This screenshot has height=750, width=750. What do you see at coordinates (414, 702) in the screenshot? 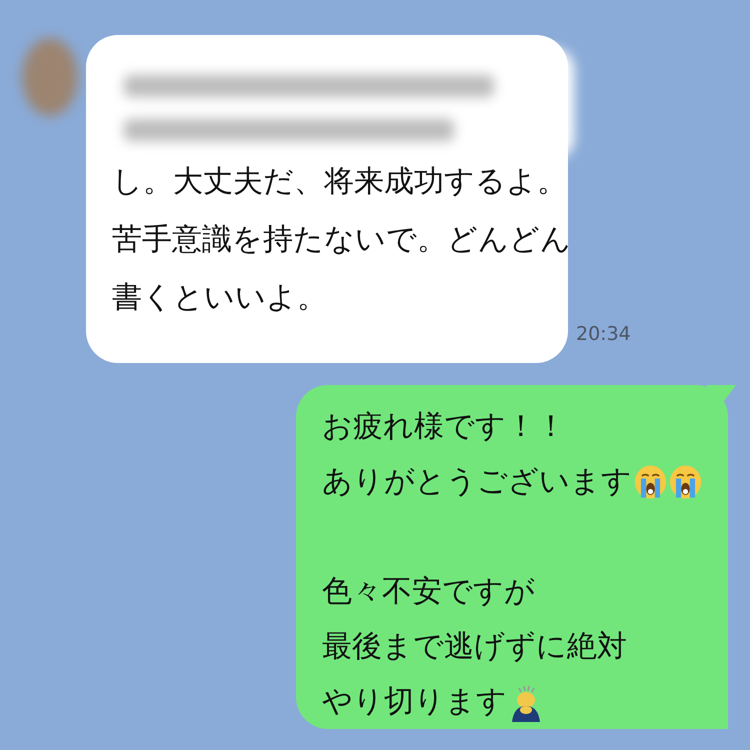
I see `message-text: やり切ります` at bounding box center [414, 702].